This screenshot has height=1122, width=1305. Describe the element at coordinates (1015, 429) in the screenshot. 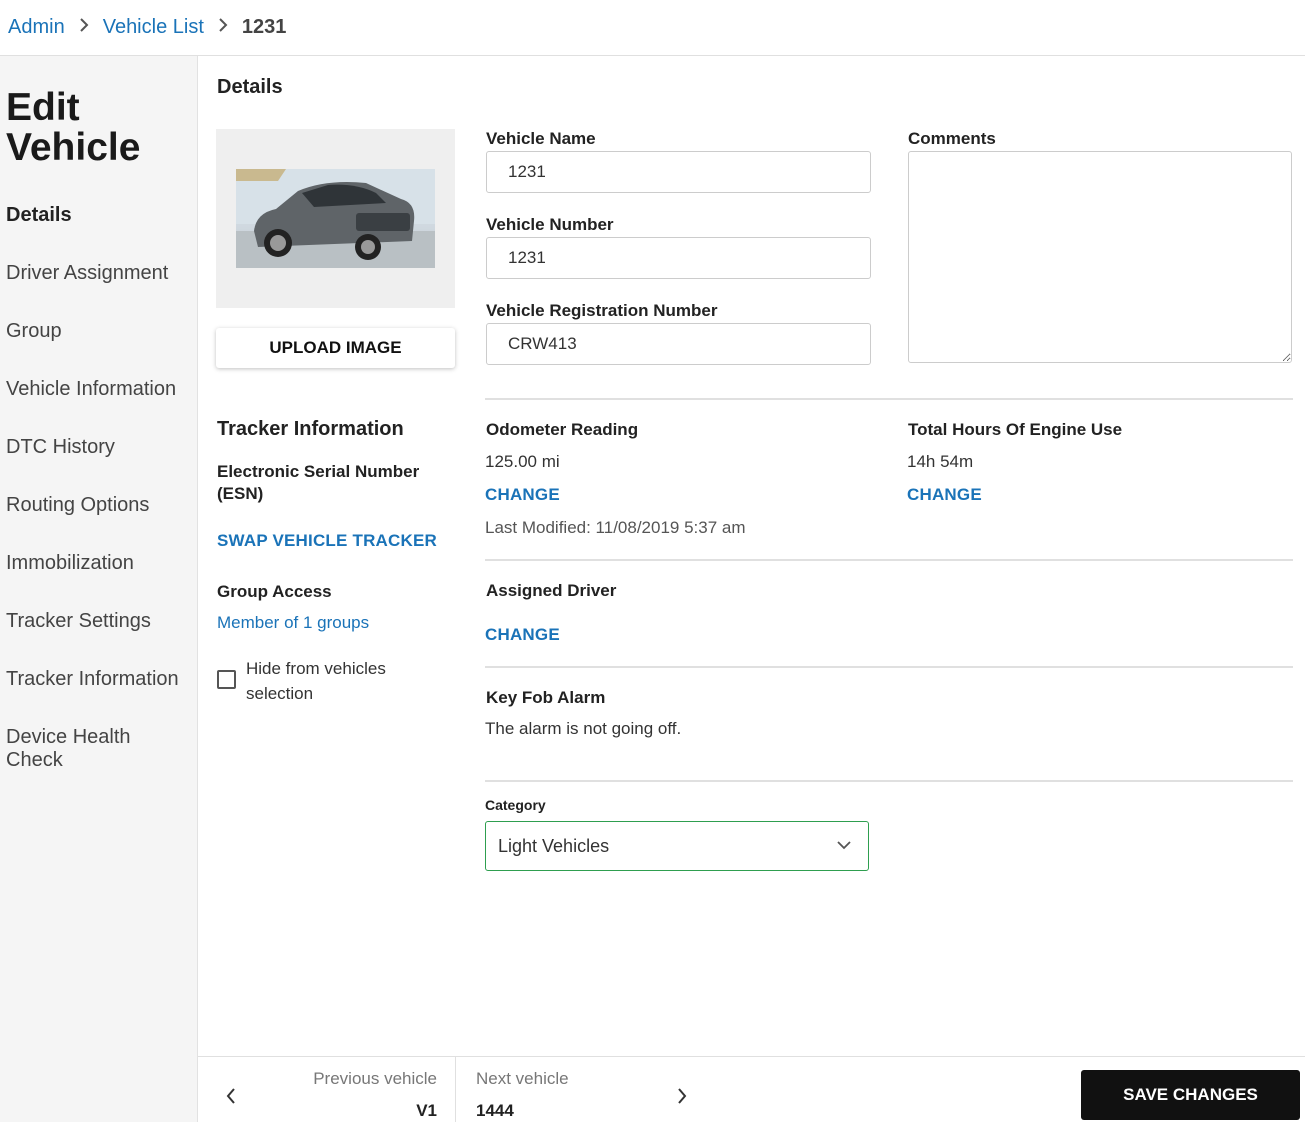

I see `engine-hours-label: Total Hours Of Engine Use` at that location.